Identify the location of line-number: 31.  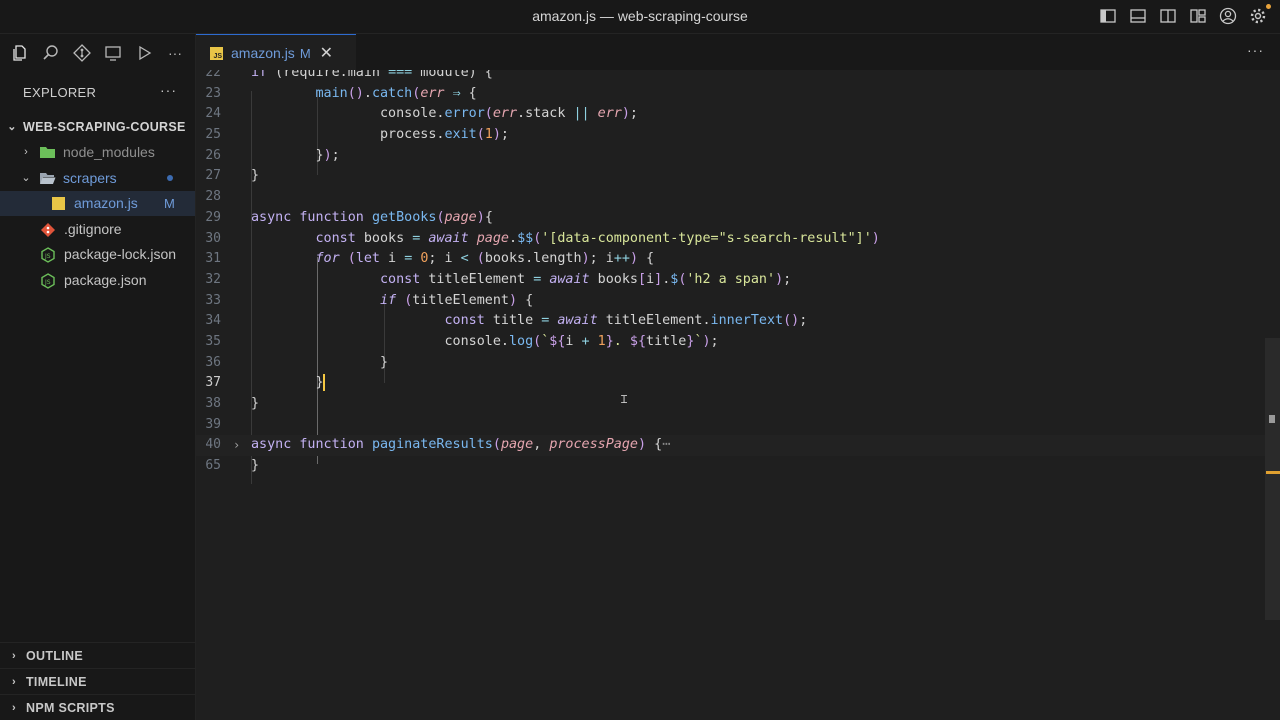
(213, 259).